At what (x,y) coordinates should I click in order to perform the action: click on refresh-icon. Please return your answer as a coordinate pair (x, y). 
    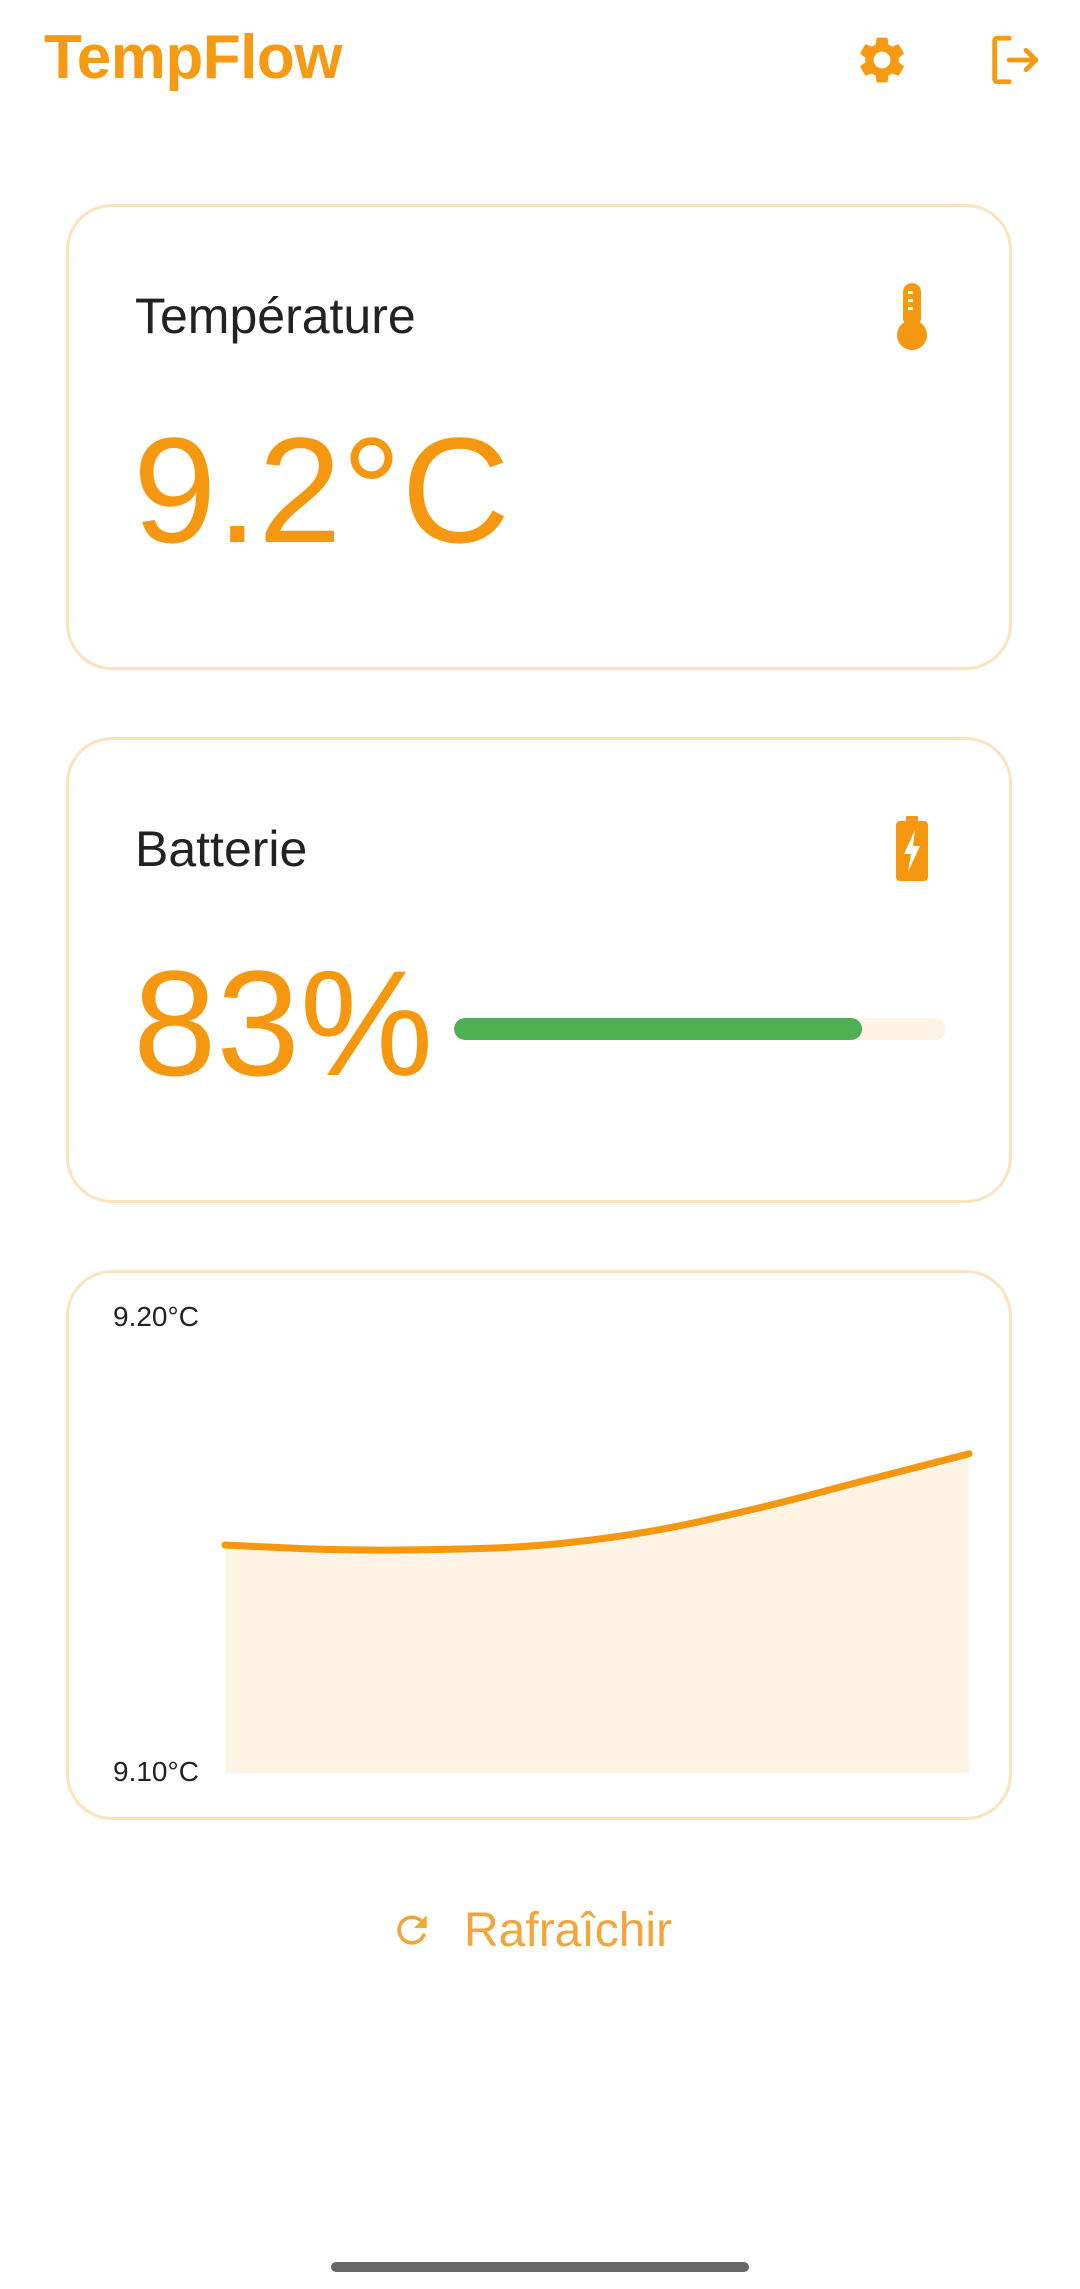
    Looking at the image, I should click on (412, 1930).